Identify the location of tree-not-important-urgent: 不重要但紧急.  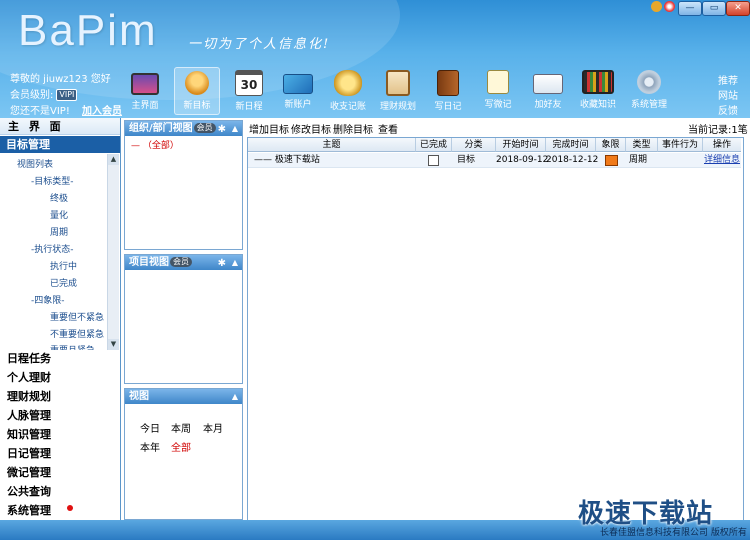
(77, 333).